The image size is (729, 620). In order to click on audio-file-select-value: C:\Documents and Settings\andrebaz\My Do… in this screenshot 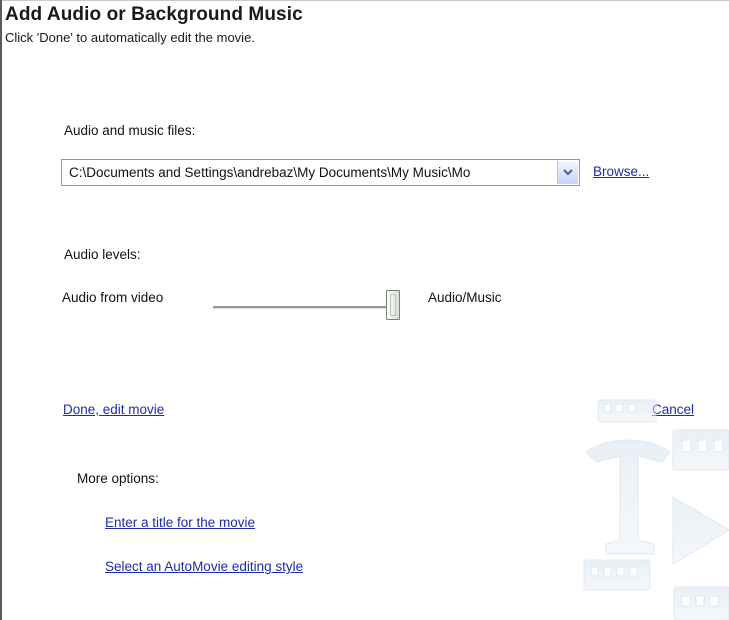, I will do `click(270, 172)`.